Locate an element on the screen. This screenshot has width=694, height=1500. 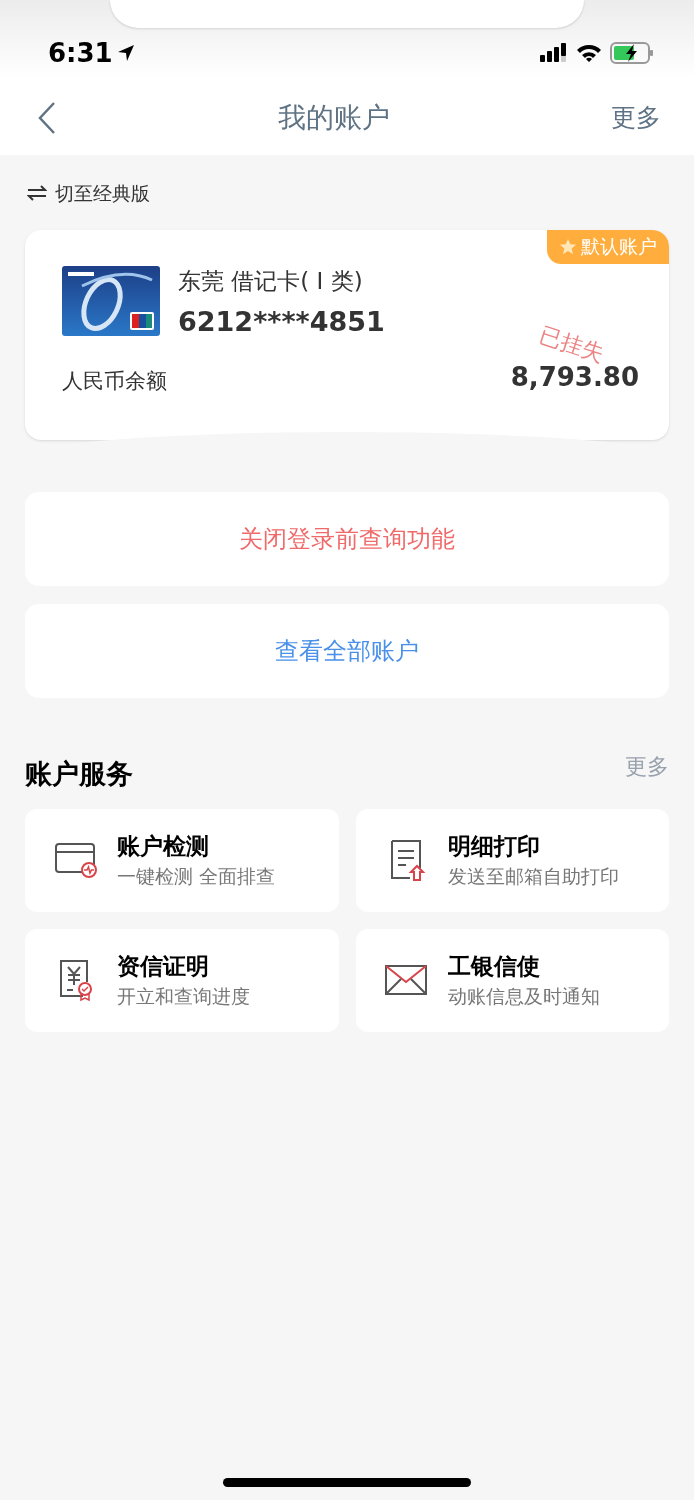
switch-version-link: 切至经典版 is located at coordinates (88, 193).